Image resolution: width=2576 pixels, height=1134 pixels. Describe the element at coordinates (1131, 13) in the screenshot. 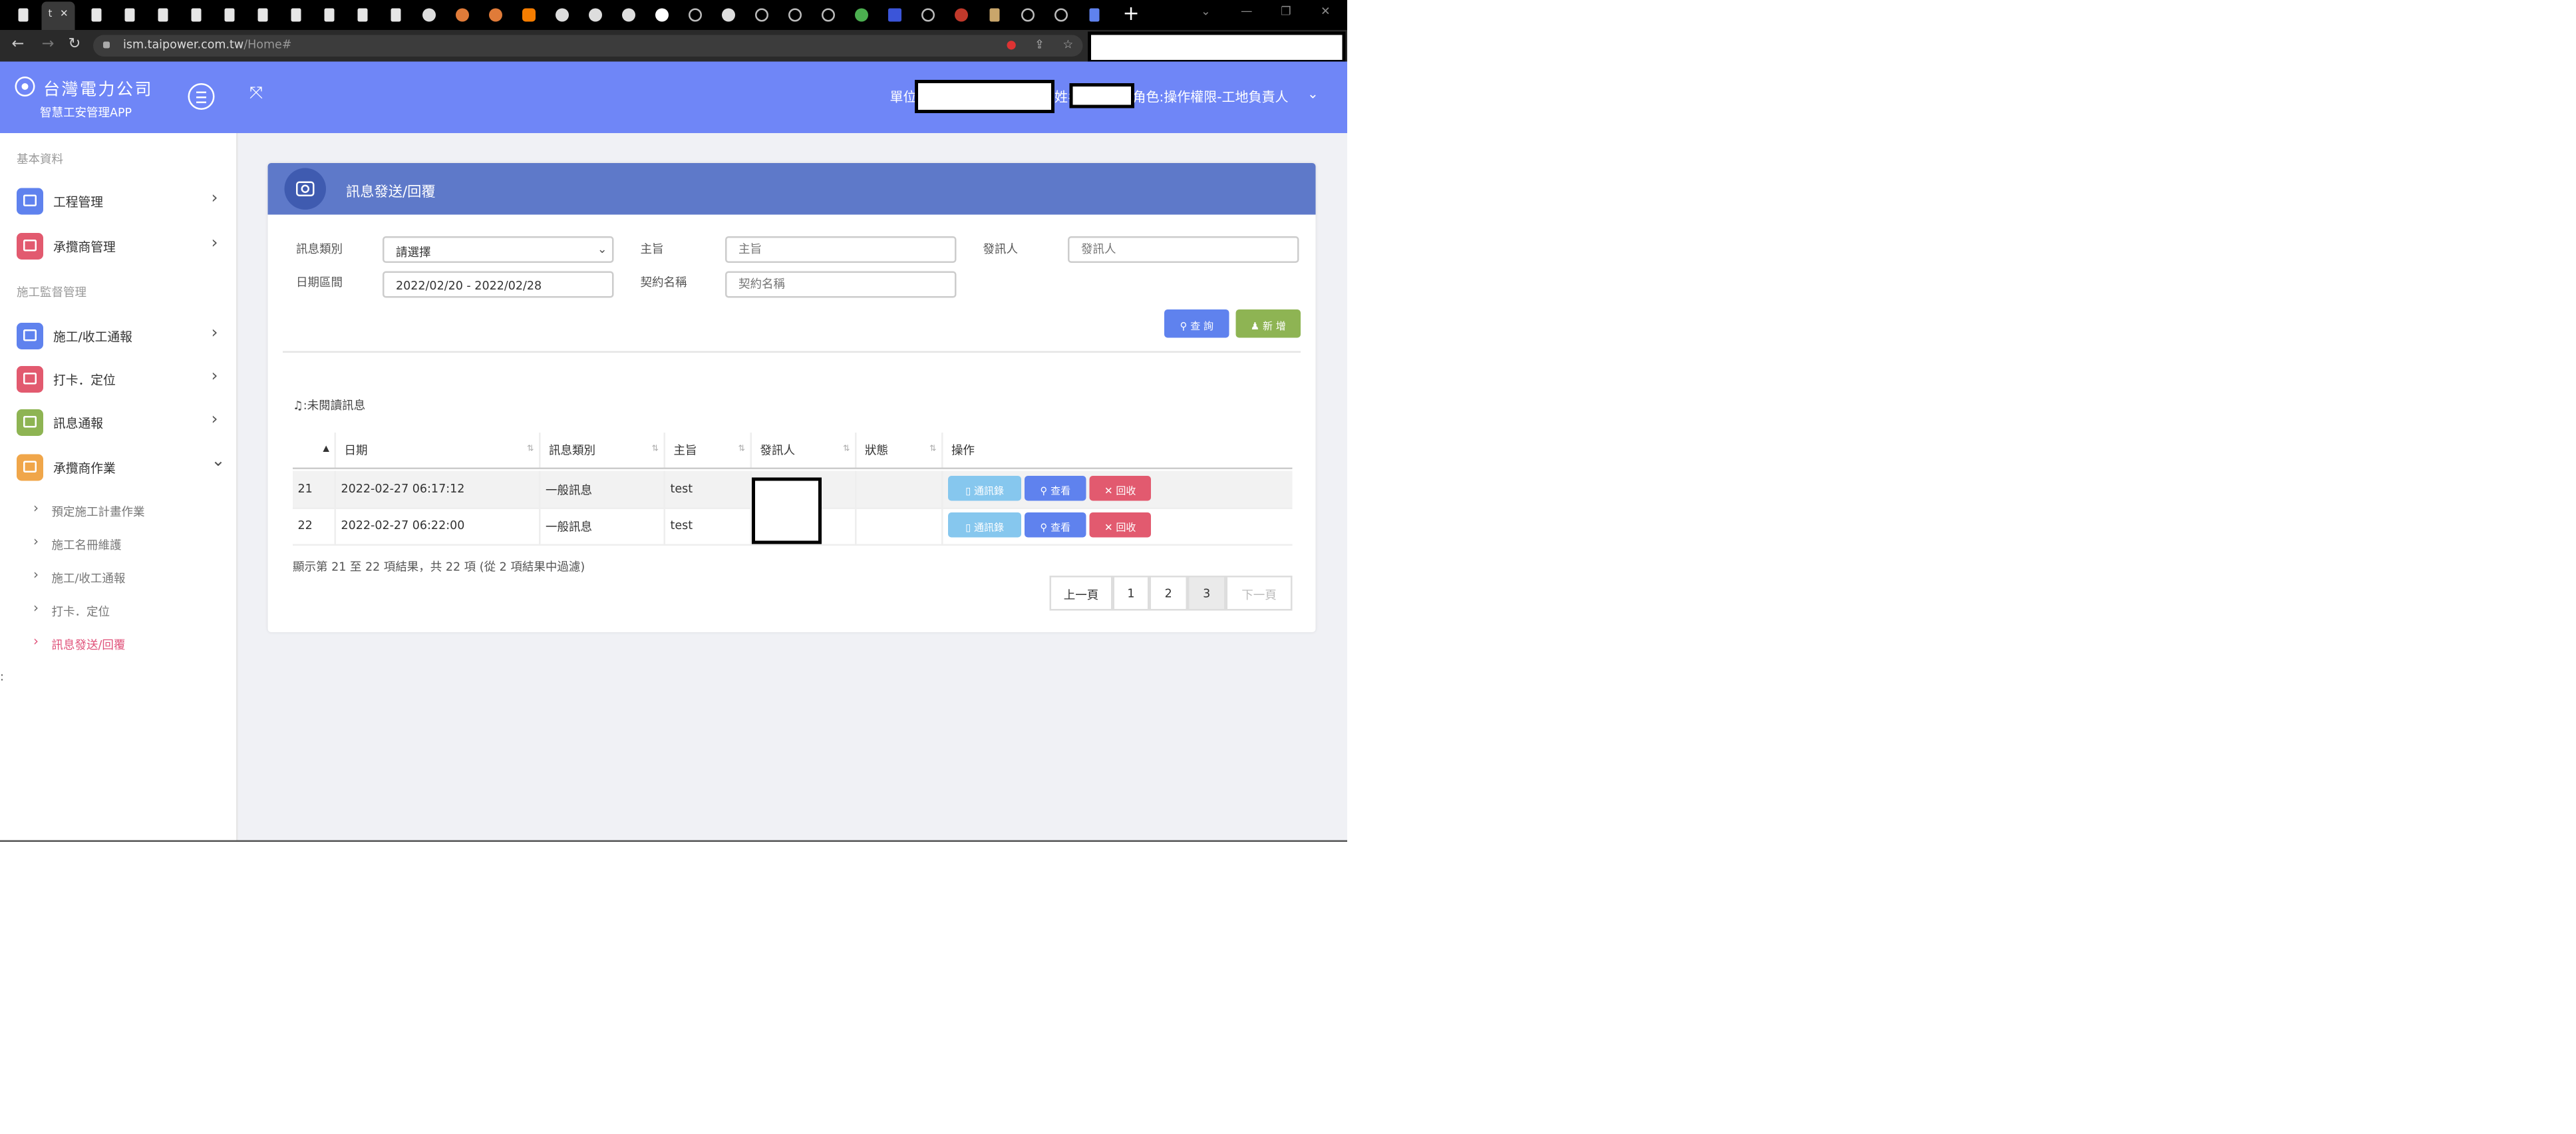

I see `new-tab-button: +` at that location.